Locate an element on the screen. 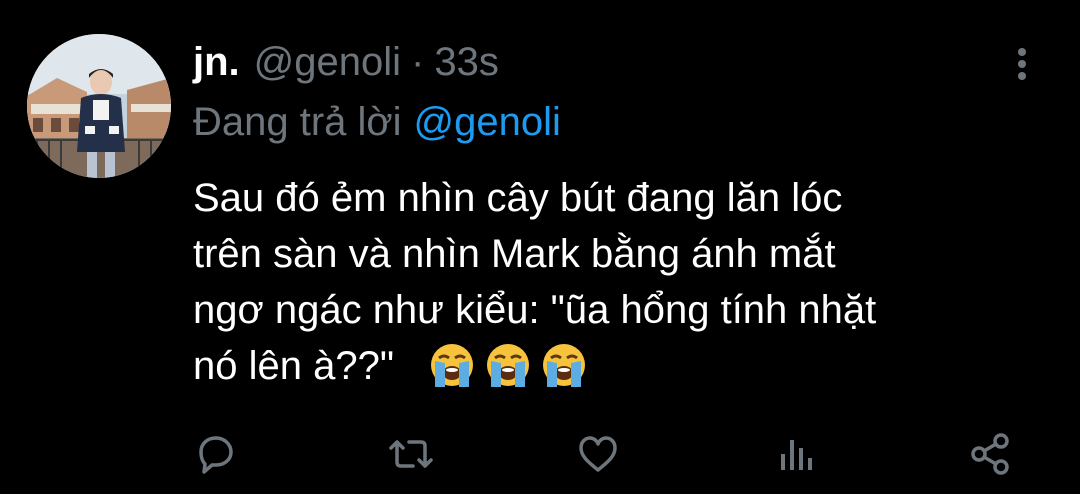 The width and height of the screenshot is (1080, 494). retweet-button is located at coordinates (411, 454).